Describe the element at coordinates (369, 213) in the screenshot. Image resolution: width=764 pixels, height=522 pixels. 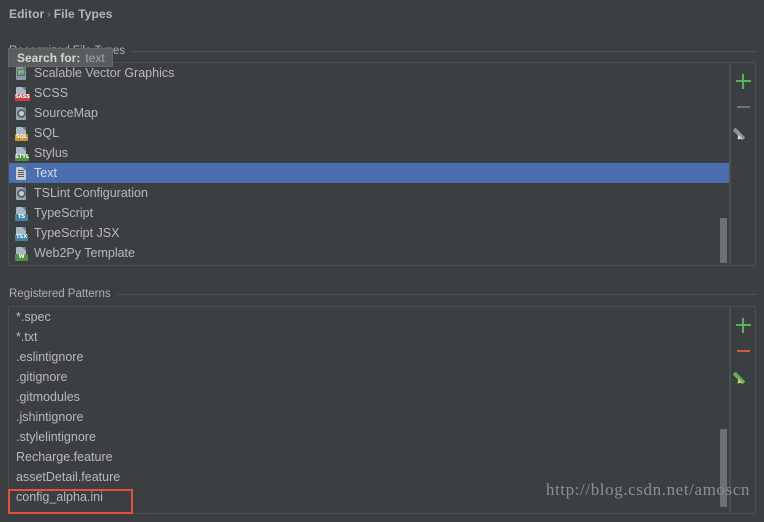
I see `file-type-row: TS TypeScript` at that location.